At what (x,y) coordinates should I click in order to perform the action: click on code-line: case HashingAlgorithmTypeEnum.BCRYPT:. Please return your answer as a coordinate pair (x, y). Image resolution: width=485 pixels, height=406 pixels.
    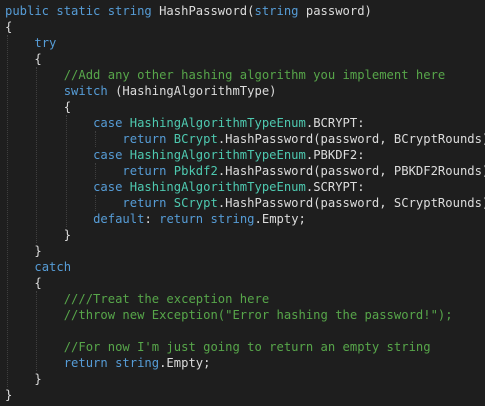
    Looking at the image, I should click on (185, 123).